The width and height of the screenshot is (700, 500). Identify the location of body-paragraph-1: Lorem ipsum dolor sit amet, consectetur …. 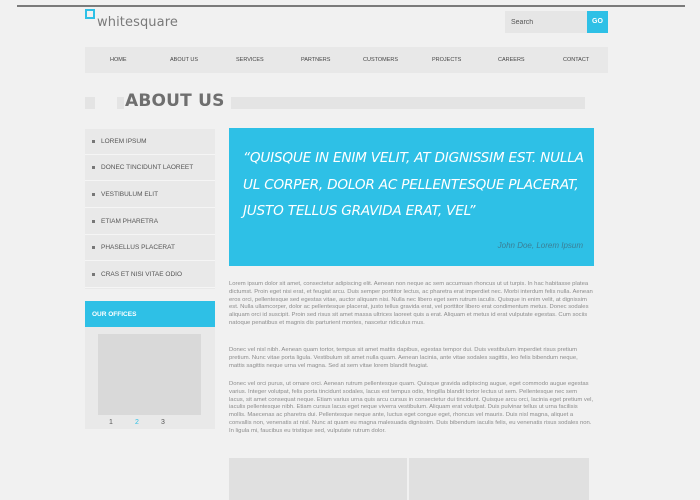
(411, 303).